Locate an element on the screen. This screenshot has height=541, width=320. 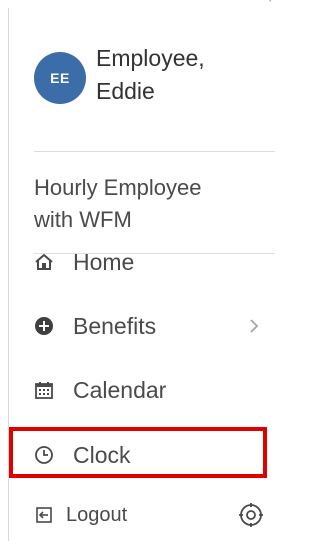
drawer-left-border is located at coordinates (8, 274).